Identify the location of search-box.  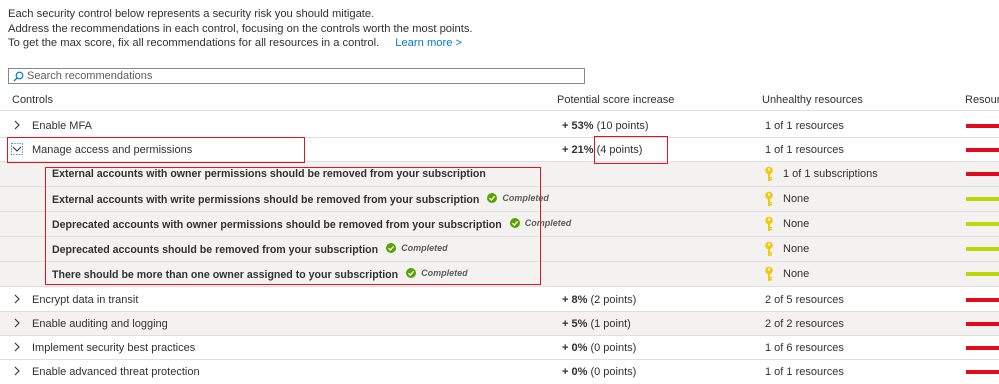
(296, 76).